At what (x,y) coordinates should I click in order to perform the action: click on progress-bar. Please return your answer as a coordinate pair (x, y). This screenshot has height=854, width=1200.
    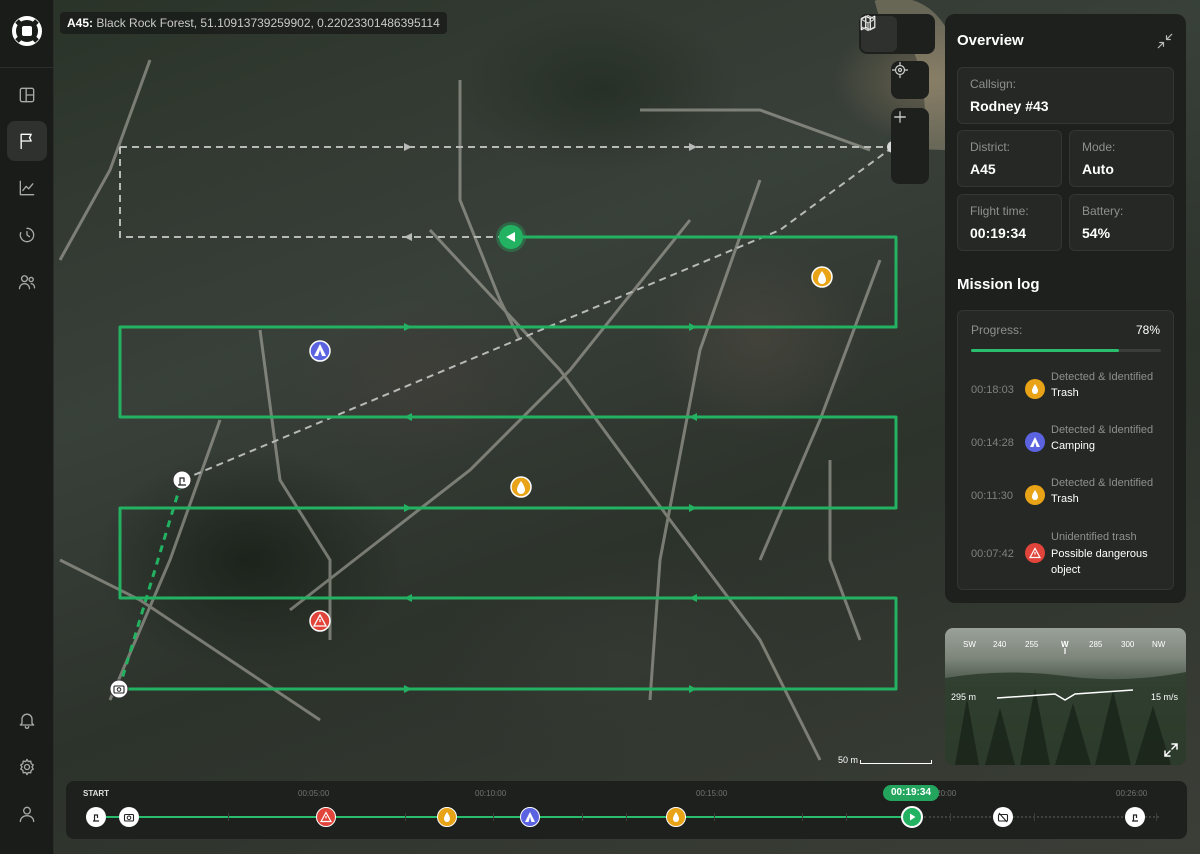
    Looking at the image, I should click on (1066, 350).